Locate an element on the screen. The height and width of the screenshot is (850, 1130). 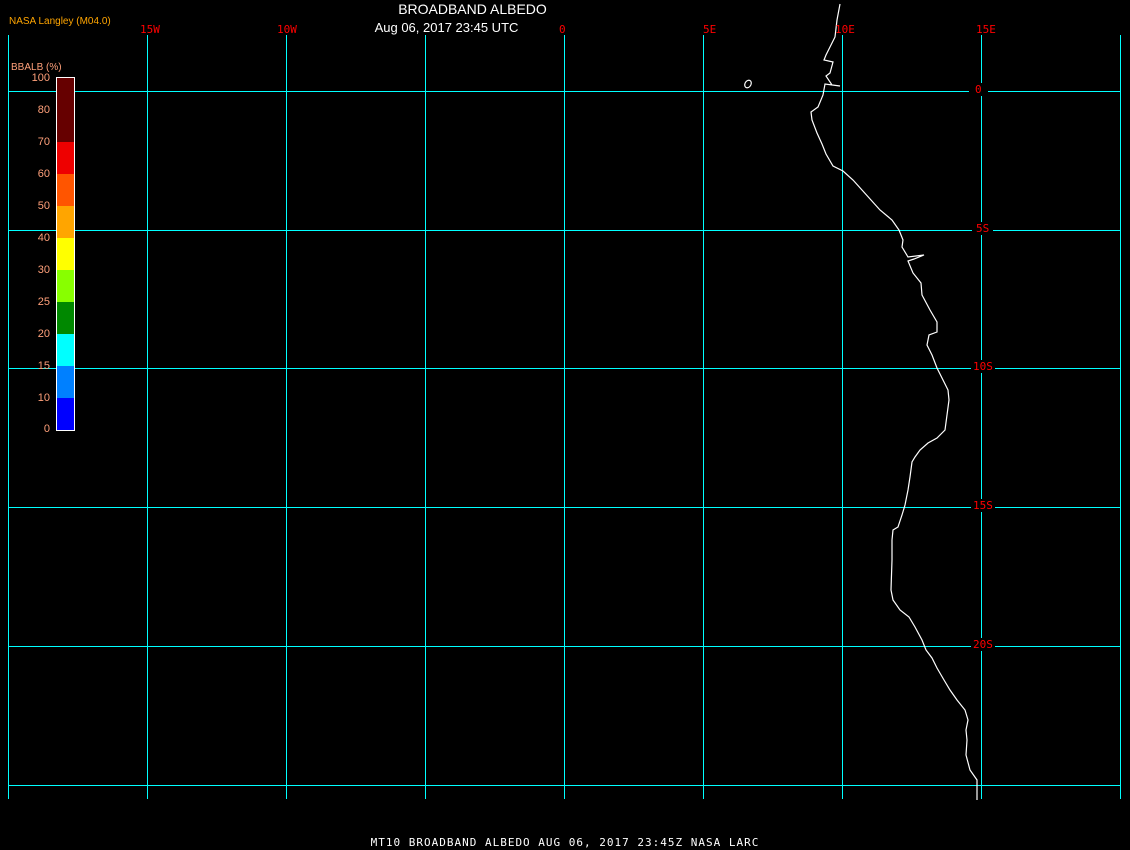
colorbar-tick-label: 60 is located at coordinates (43, 174).